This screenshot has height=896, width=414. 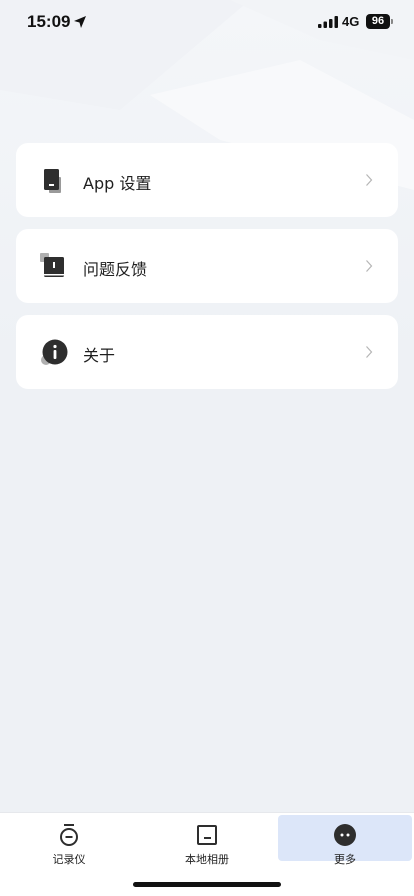 I want to click on battery-tip, so click(x=392, y=21).